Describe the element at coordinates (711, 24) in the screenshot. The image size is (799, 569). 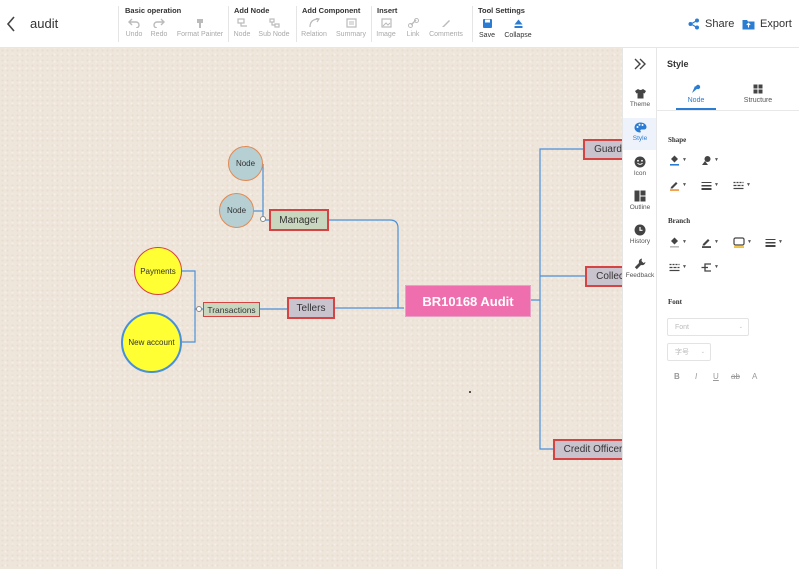
I see `share-button: Share` at that location.